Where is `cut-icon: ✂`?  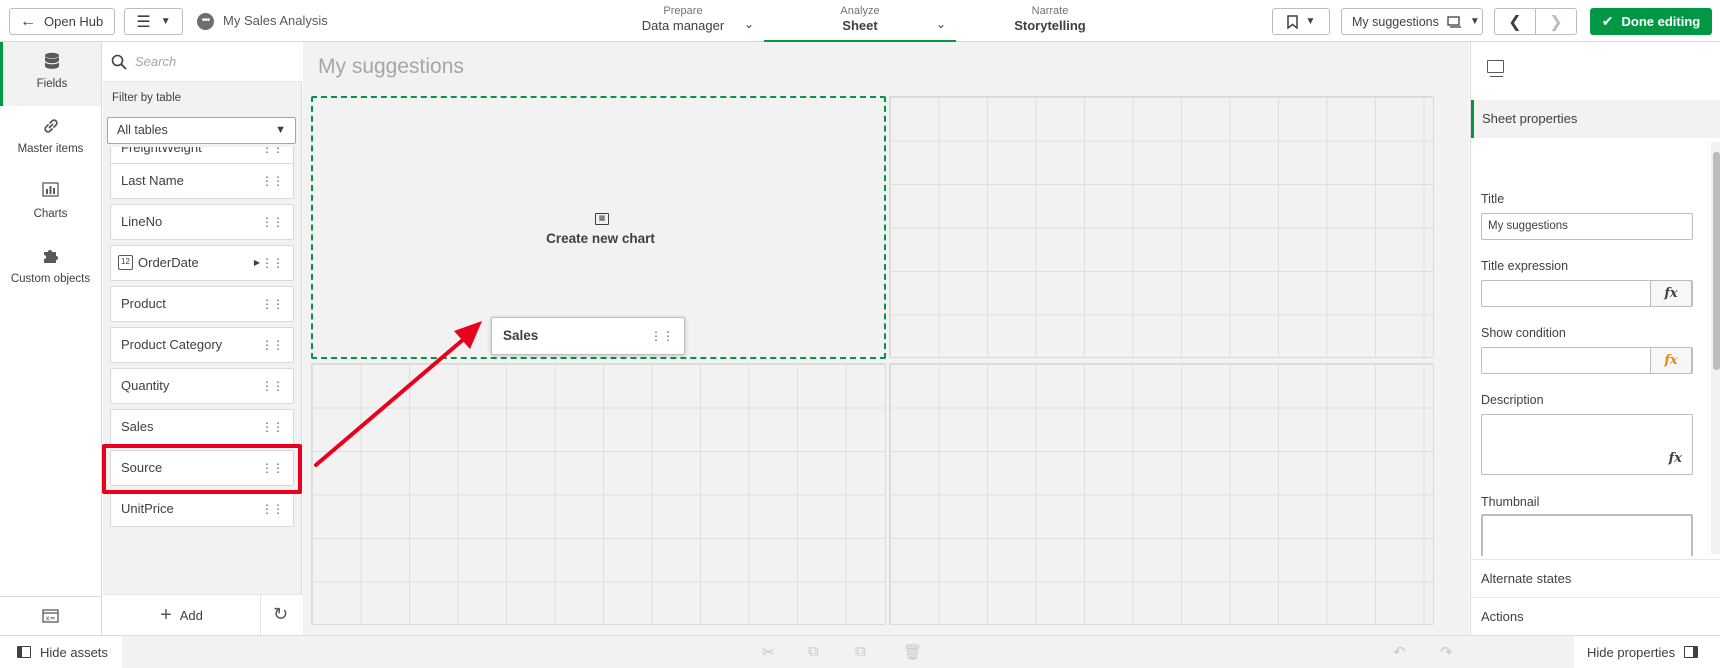 cut-icon: ✂ is located at coordinates (768, 652).